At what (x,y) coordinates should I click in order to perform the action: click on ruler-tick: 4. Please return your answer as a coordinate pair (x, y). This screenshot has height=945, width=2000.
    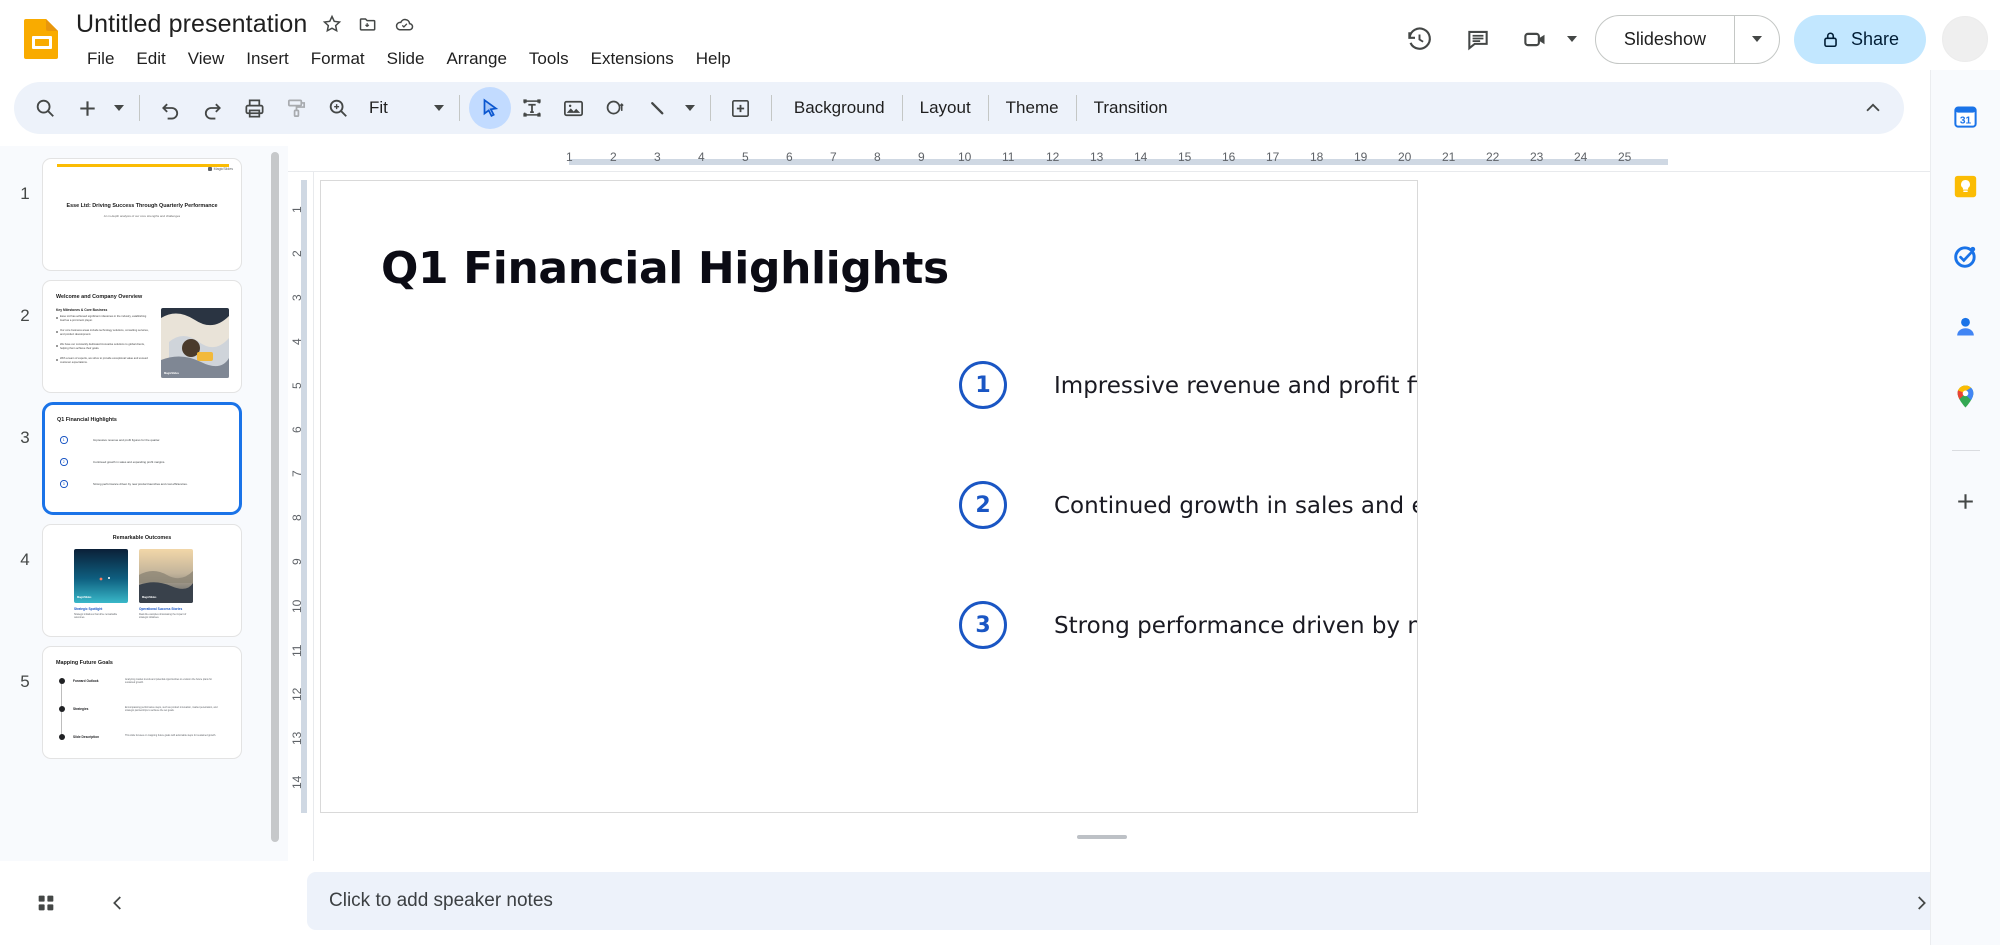
    Looking at the image, I should click on (297, 341).